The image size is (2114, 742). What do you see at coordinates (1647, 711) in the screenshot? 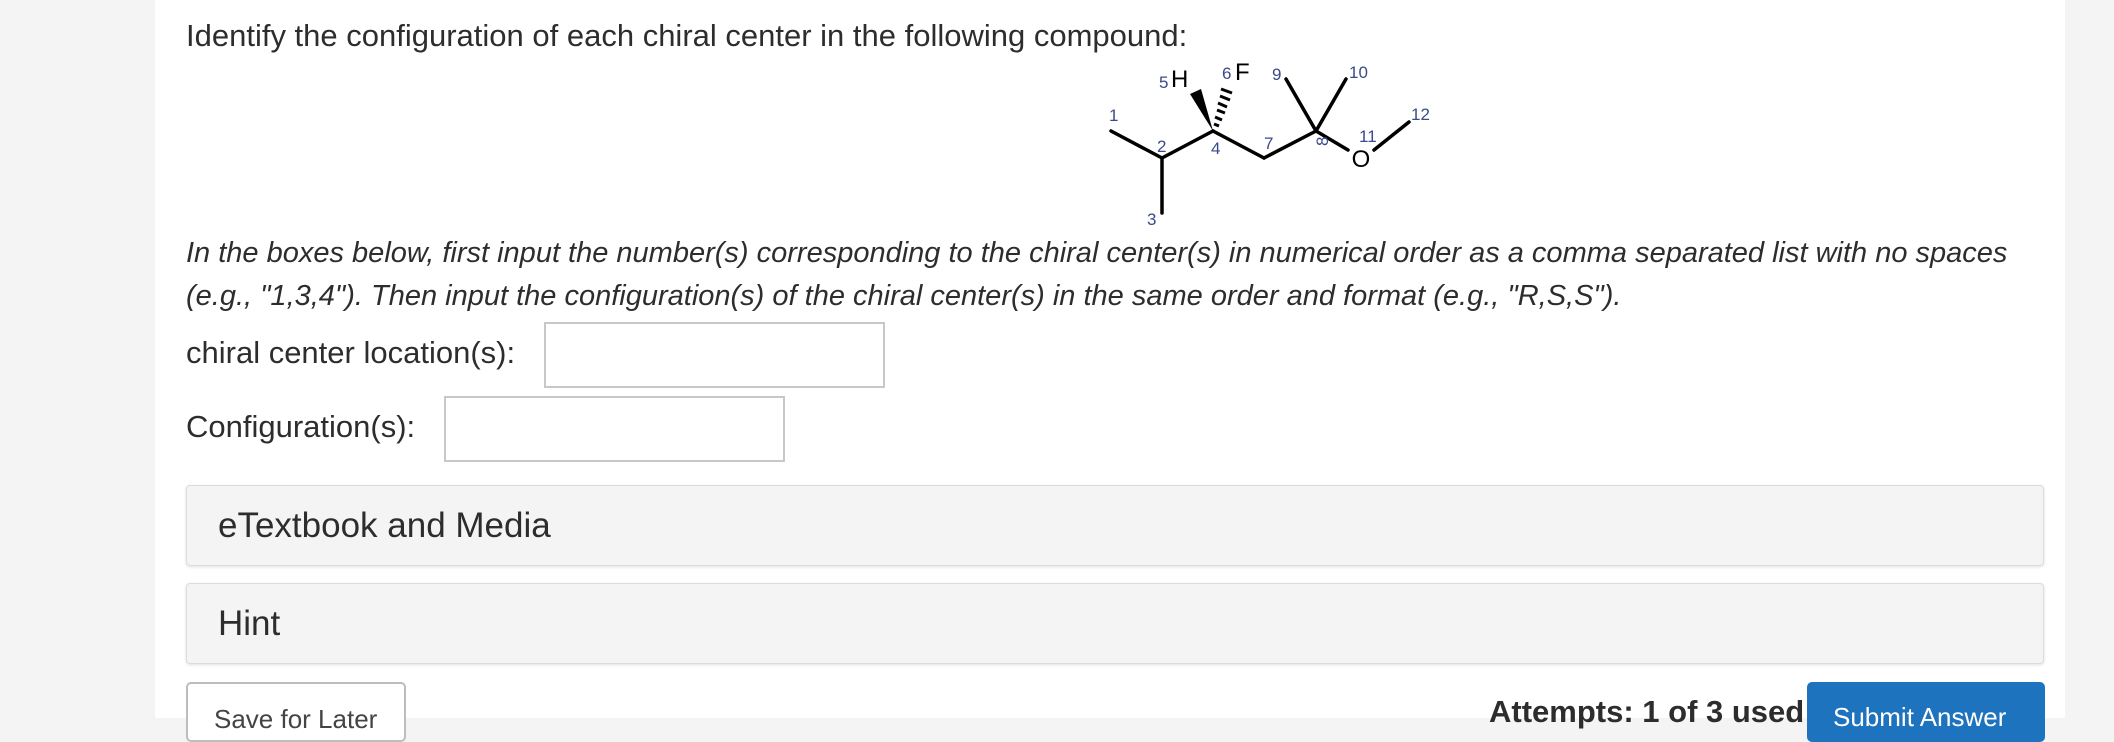
I see `attempts-counter: Attempts: 1 of 3 used` at bounding box center [1647, 711].